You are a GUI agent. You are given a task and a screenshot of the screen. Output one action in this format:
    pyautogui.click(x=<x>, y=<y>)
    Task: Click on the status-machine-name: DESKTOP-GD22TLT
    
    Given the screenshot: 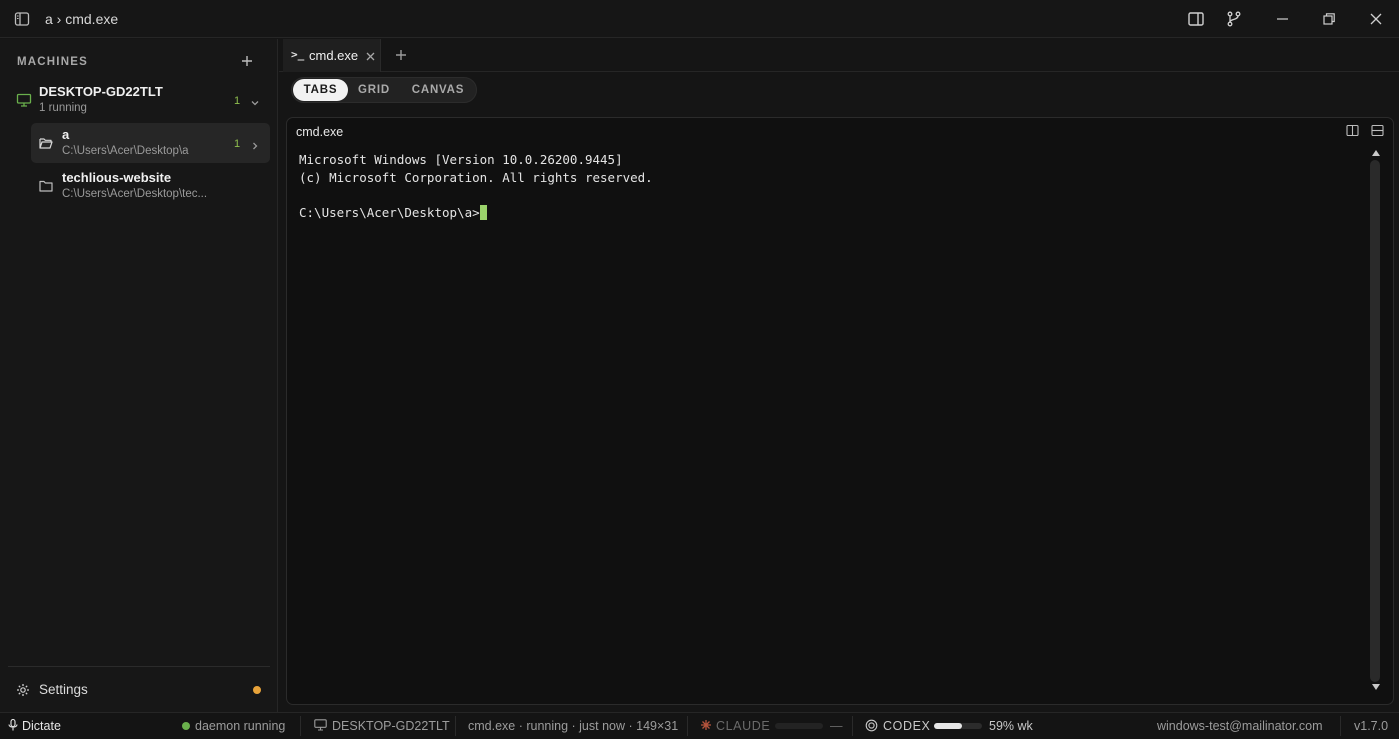 What is the action you would take?
    pyautogui.click(x=391, y=726)
    